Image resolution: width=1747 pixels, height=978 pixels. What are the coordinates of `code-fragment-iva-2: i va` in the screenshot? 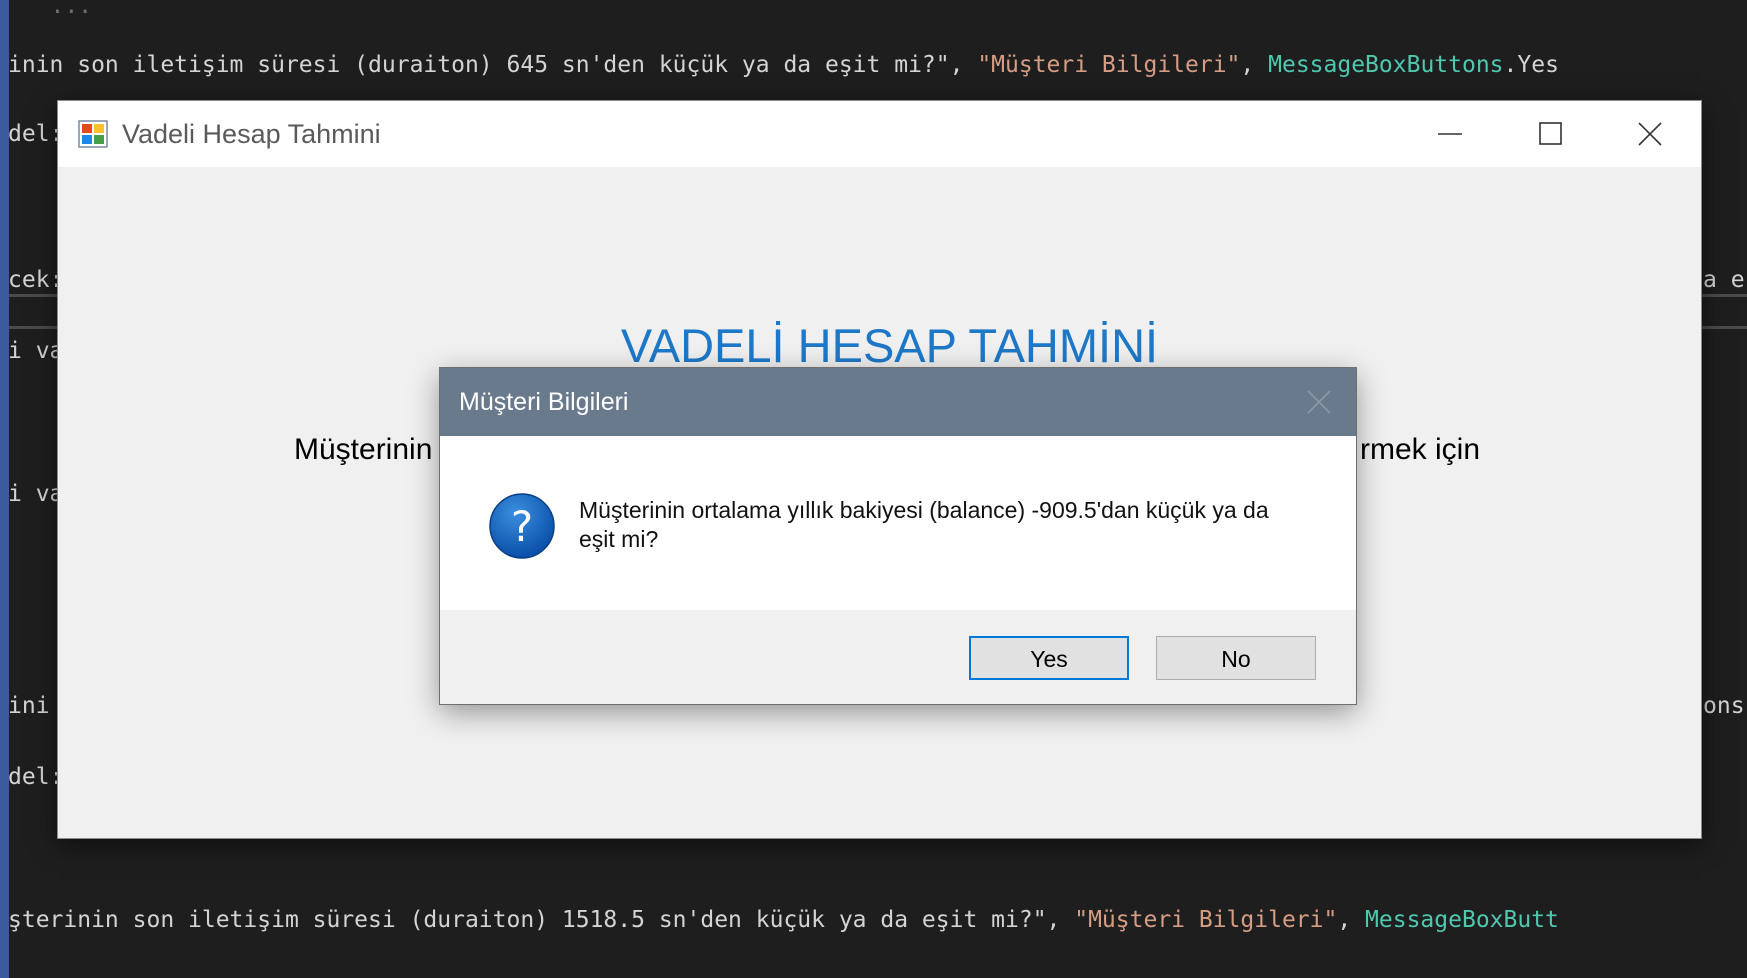 It's located at (36, 494).